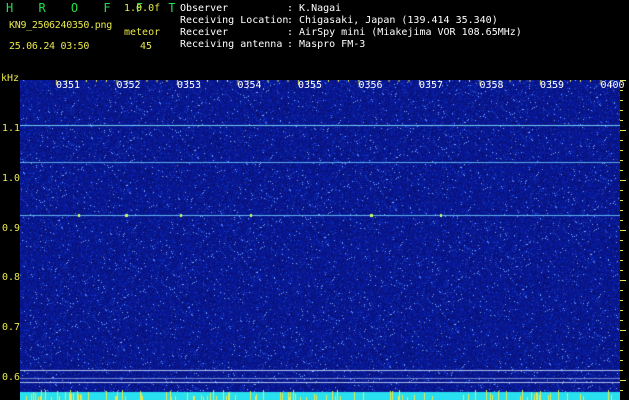 The height and width of the screenshot is (400, 629). Describe the element at coordinates (249, 85) in the screenshot. I see `x-tick-label: 0354` at that location.